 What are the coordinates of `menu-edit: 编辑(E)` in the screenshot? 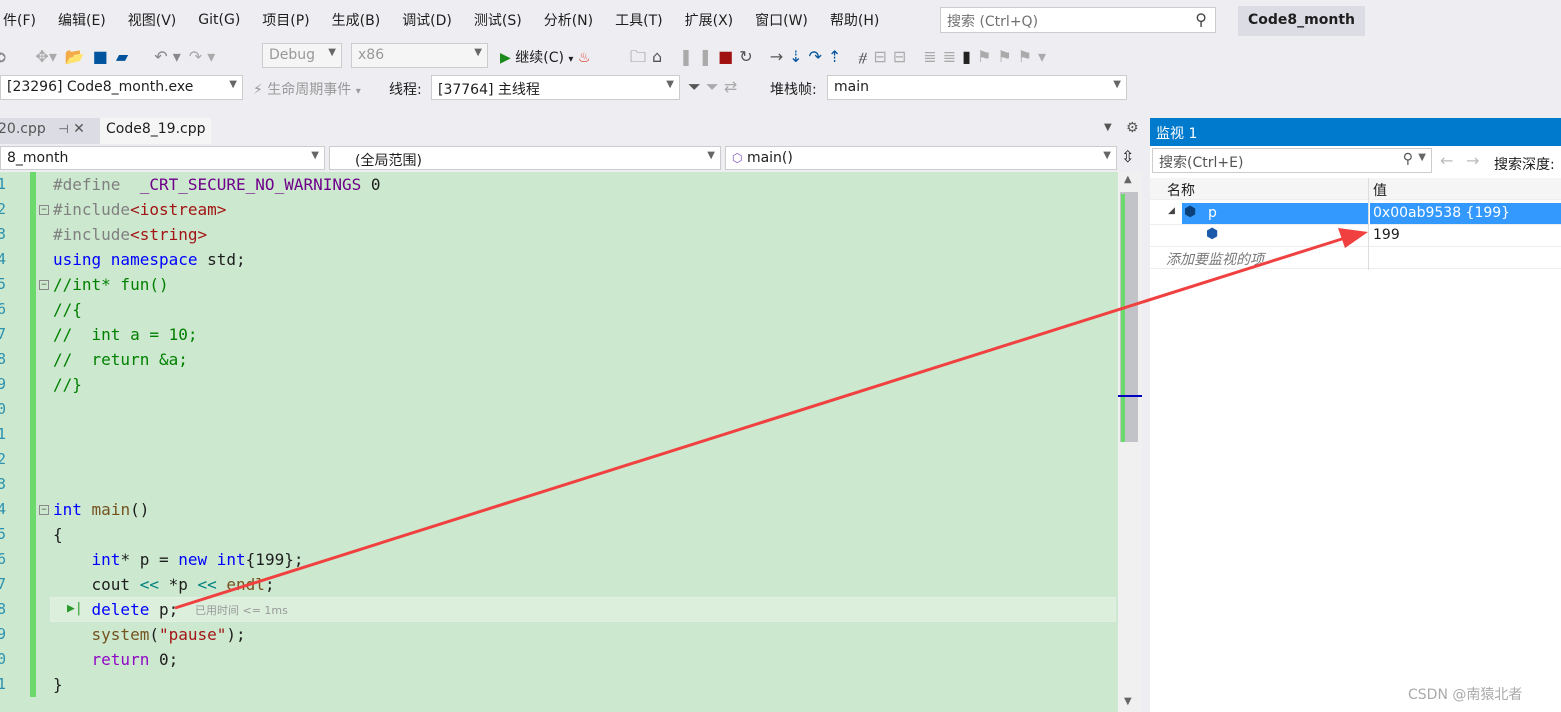 It's located at (82, 20).